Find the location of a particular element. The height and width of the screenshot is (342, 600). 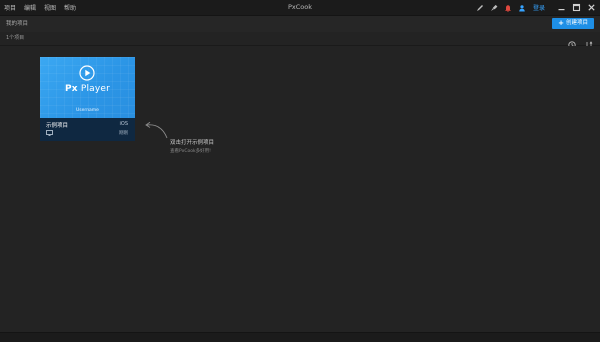

title-bar: 项目 编辑 视图 帮助 PxCook 登录 is located at coordinates (300, 8).